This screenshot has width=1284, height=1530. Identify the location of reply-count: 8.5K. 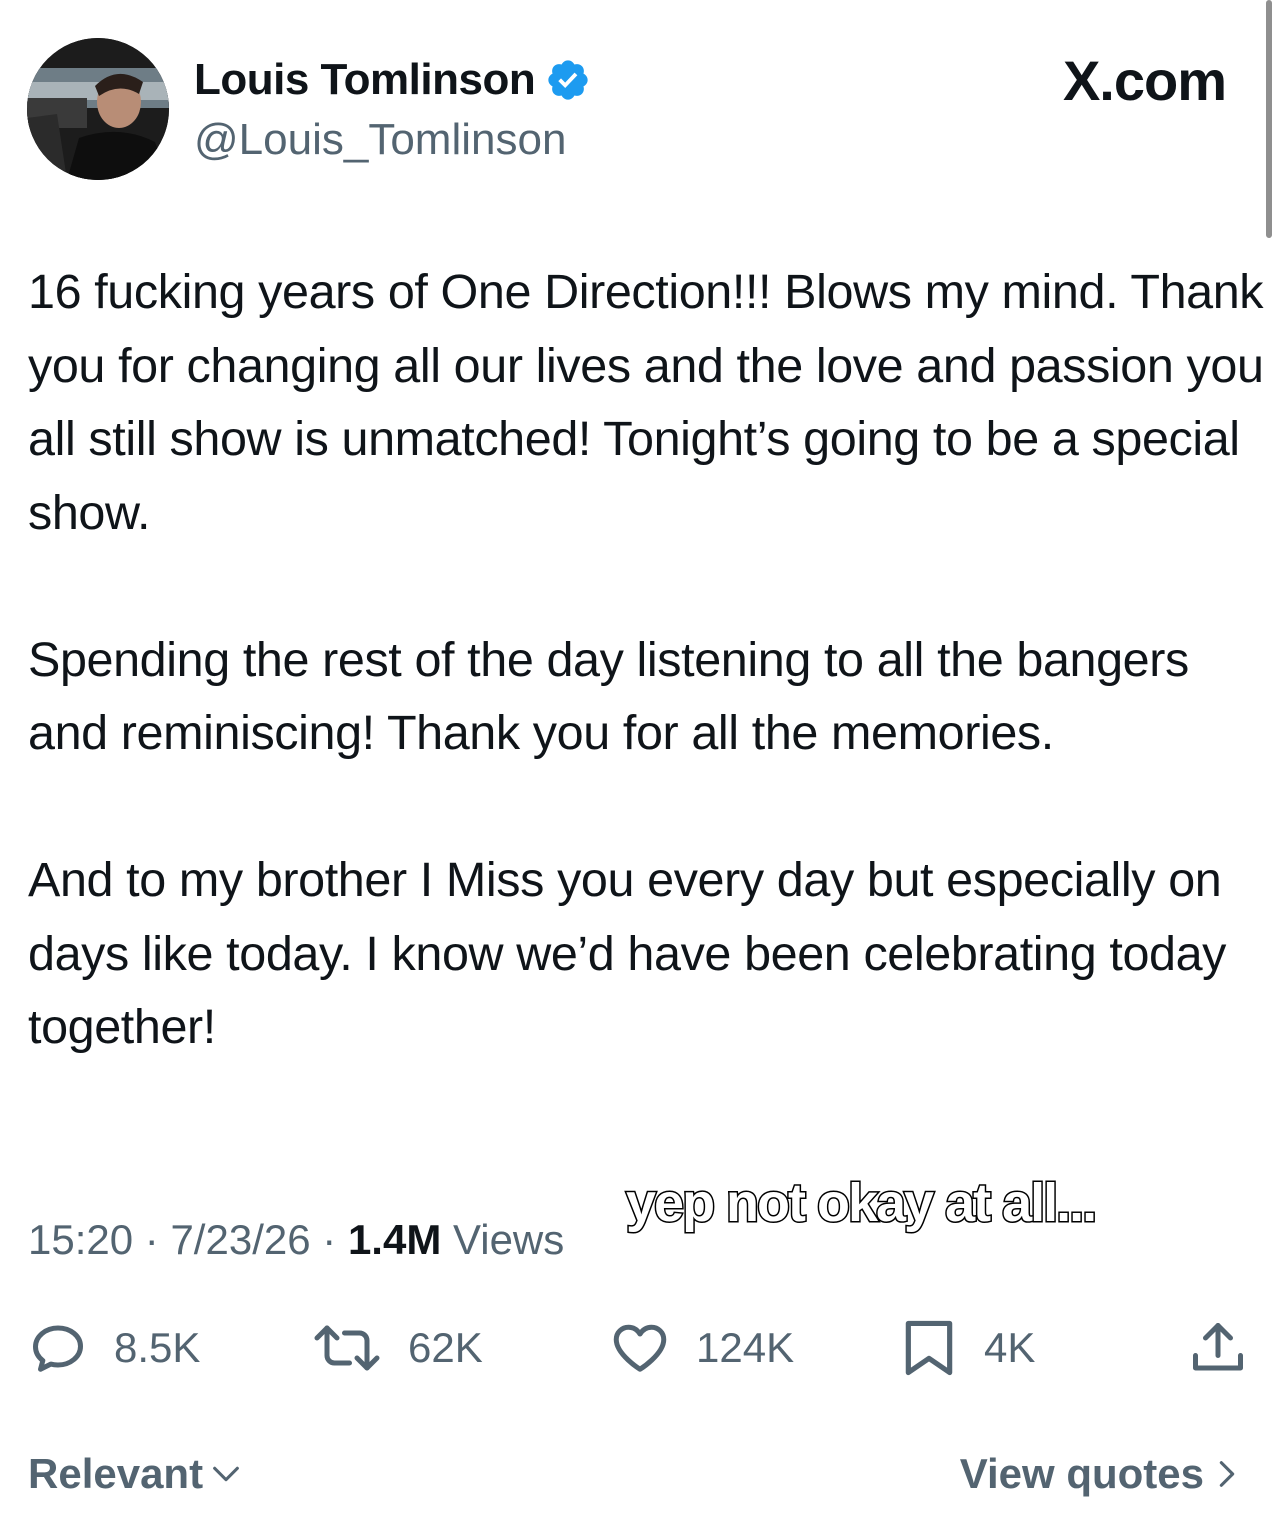
(157, 1347).